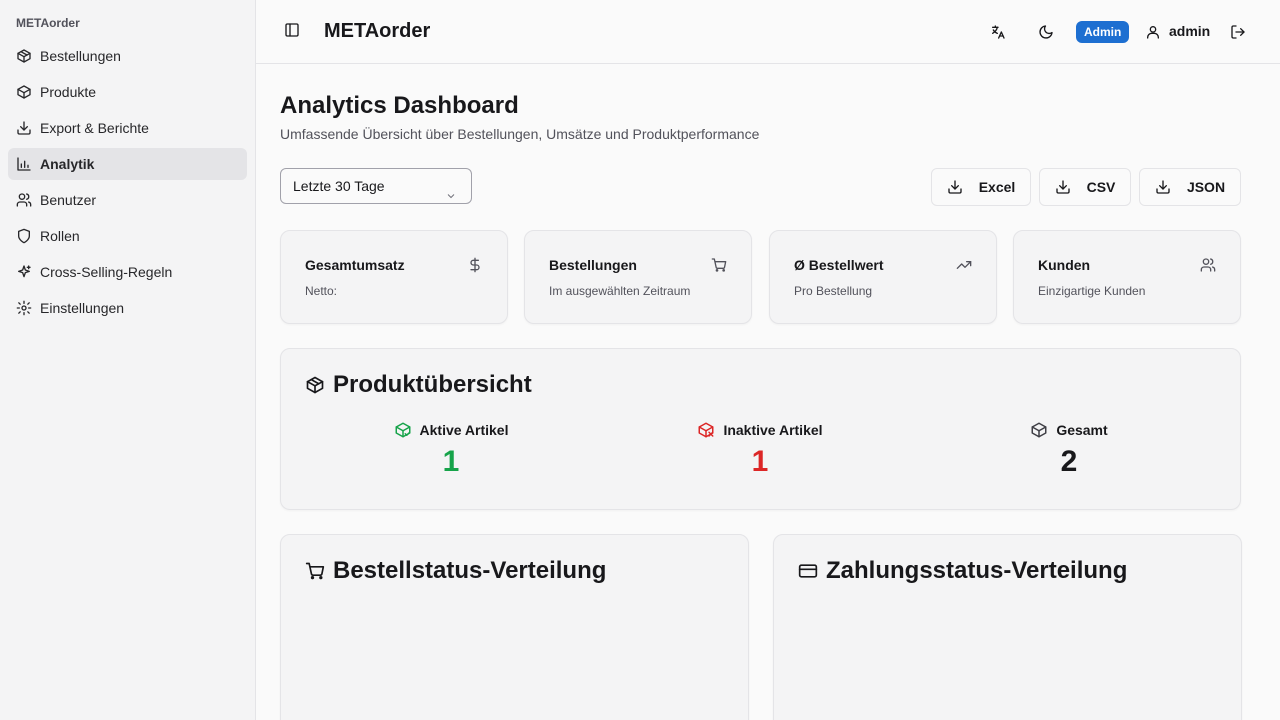 The width and height of the screenshot is (1280, 720). Describe the element at coordinates (1064, 265) in the screenshot. I see `stat-title: Kunden` at that location.